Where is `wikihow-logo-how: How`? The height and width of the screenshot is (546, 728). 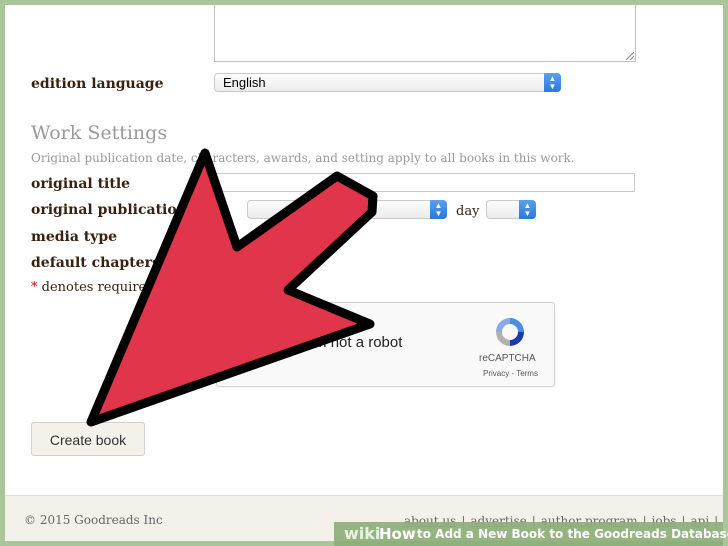
wikihow-logo-how: How is located at coordinates (397, 534).